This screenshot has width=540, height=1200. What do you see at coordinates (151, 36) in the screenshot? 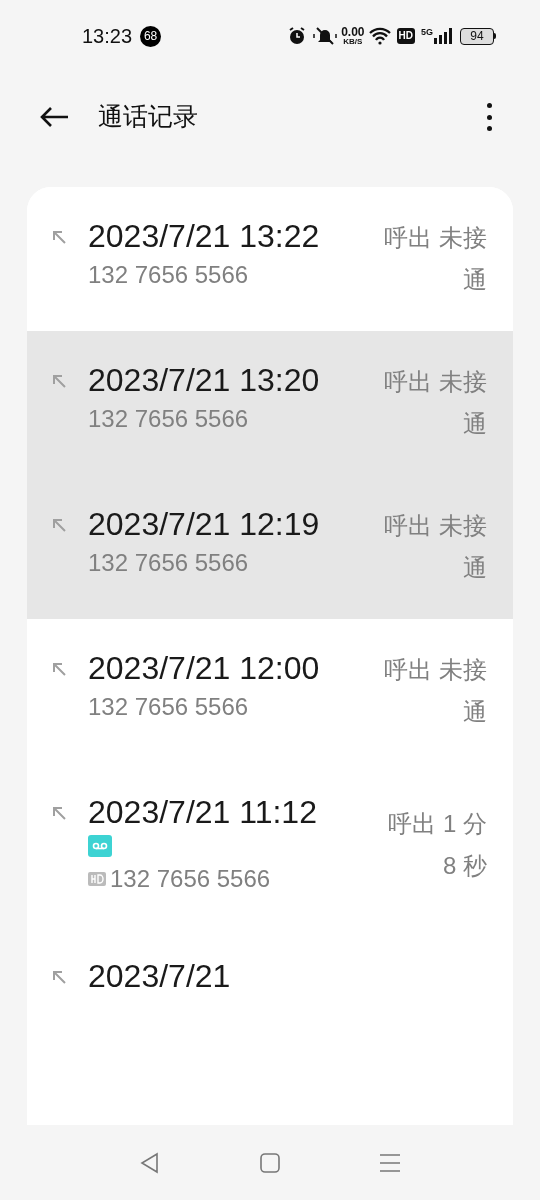
I see `notification-badge: 68` at bounding box center [151, 36].